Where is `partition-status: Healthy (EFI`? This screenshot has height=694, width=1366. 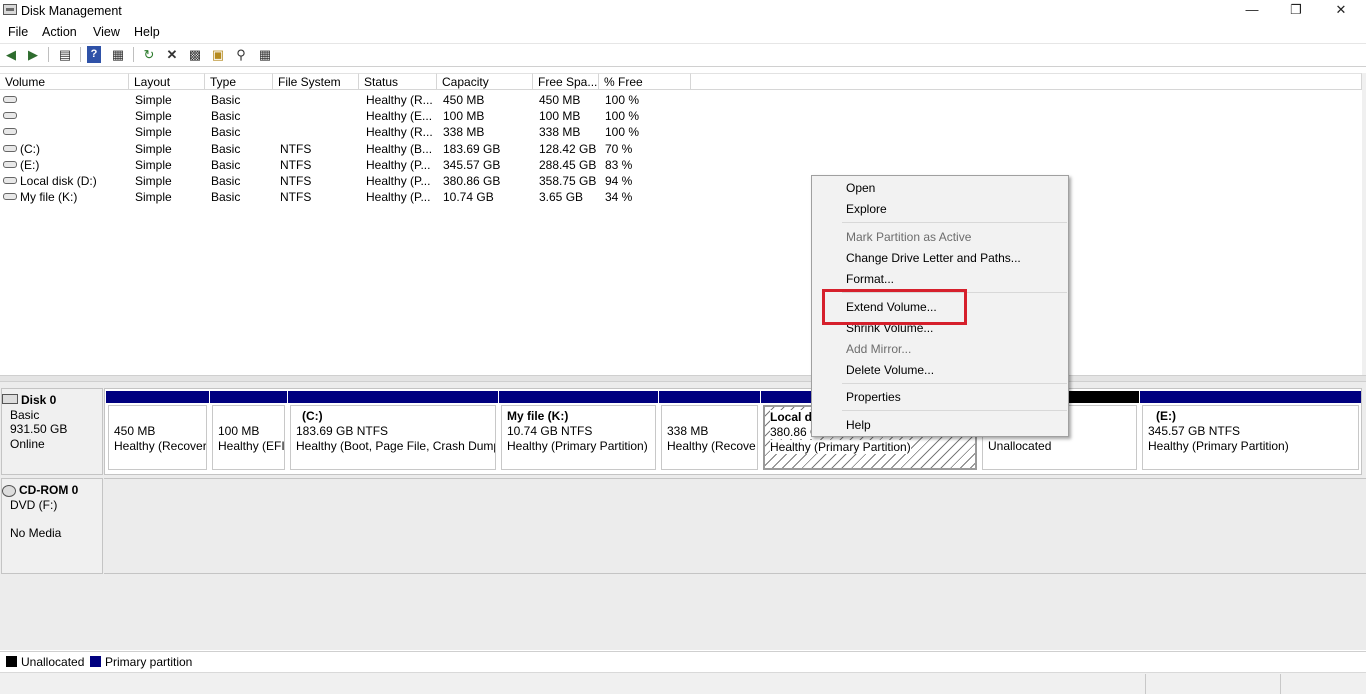
partition-status: Healthy (EFI is located at coordinates (251, 446).